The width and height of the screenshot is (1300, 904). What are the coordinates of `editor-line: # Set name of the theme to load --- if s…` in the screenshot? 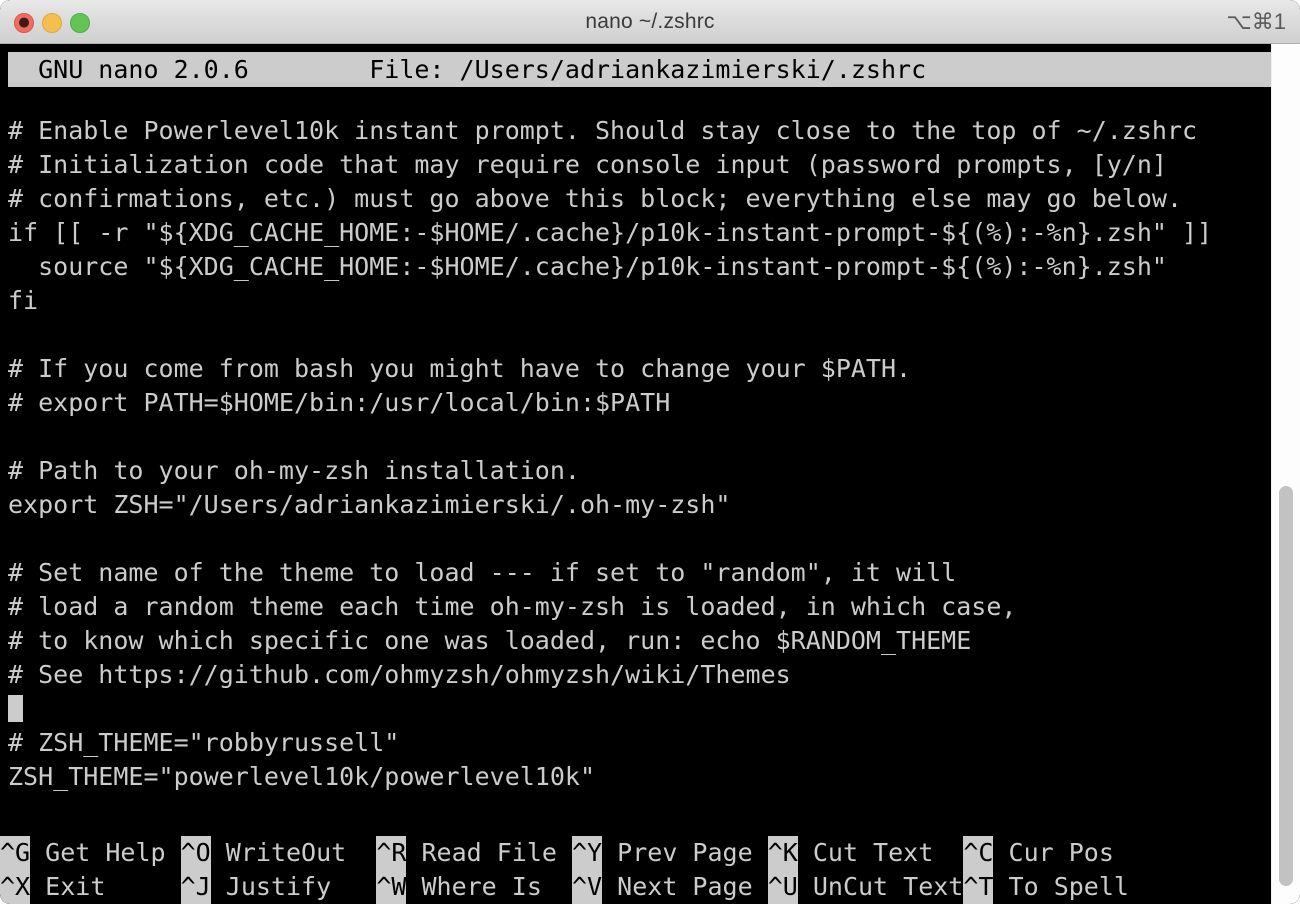 It's located at (639, 573).